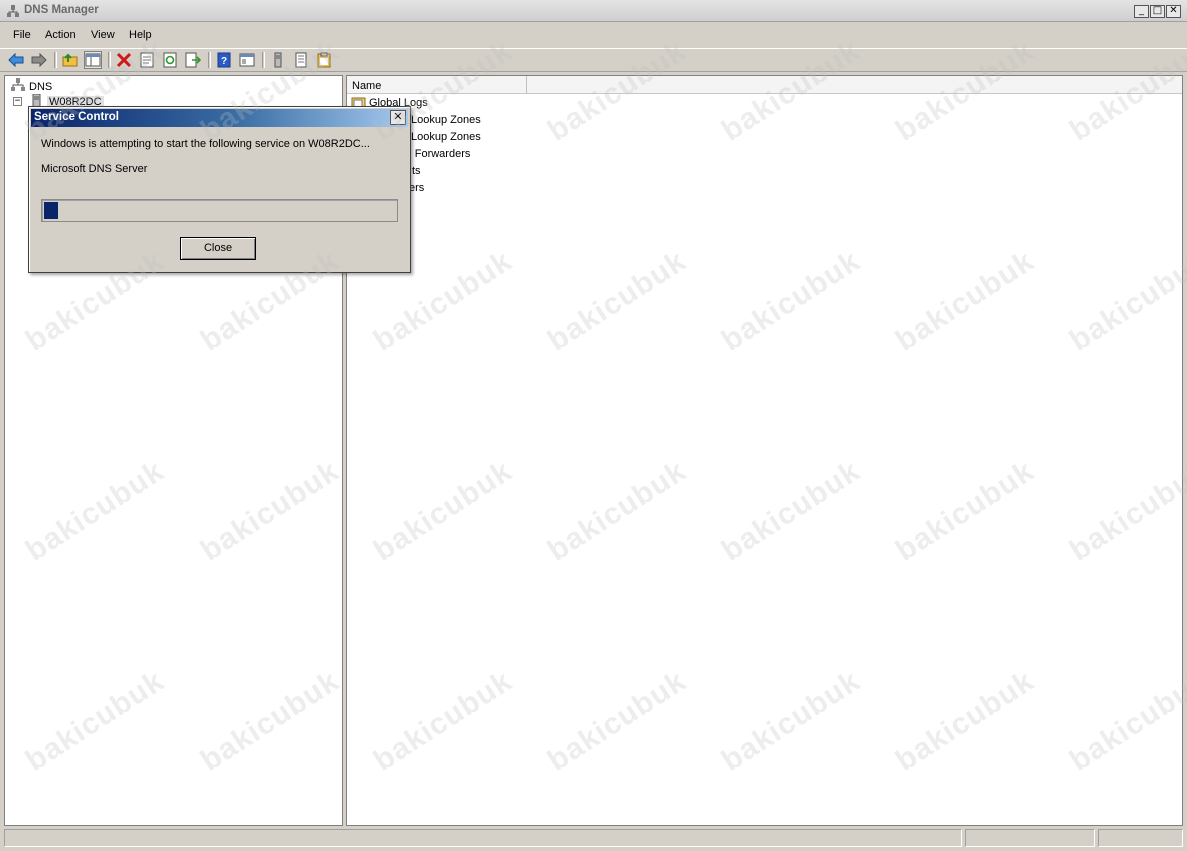 The width and height of the screenshot is (1187, 851). I want to click on window-title: DNS Manager, so click(61, 10).